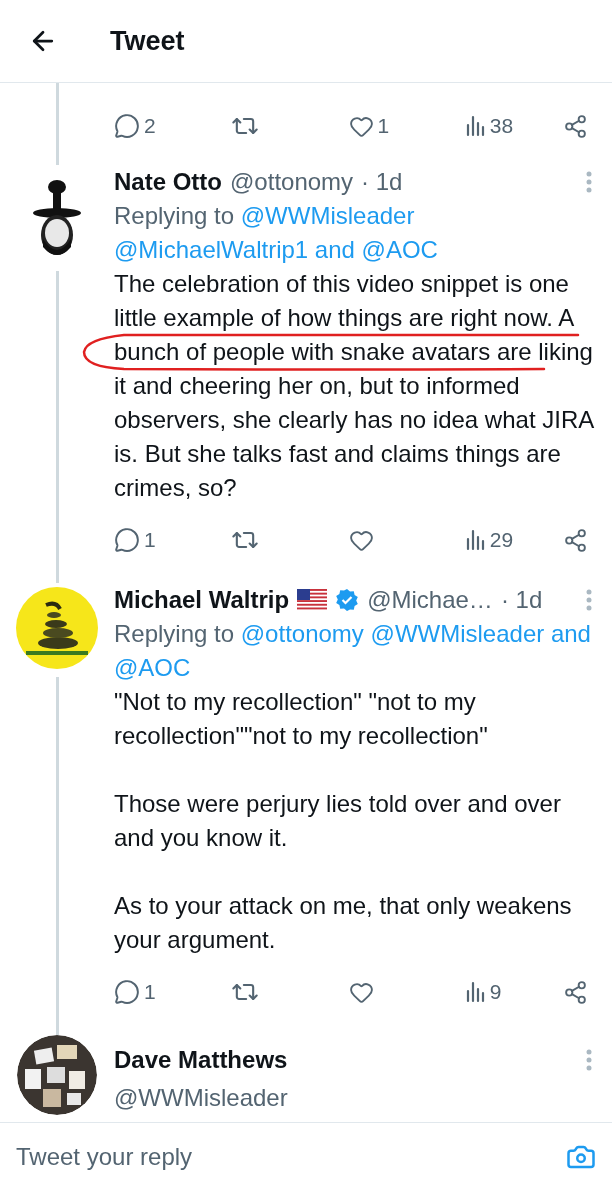  What do you see at coordinates (147, 41) in the screenshot?
I see `page-title: Tweet` at bounding box center [147, 41].